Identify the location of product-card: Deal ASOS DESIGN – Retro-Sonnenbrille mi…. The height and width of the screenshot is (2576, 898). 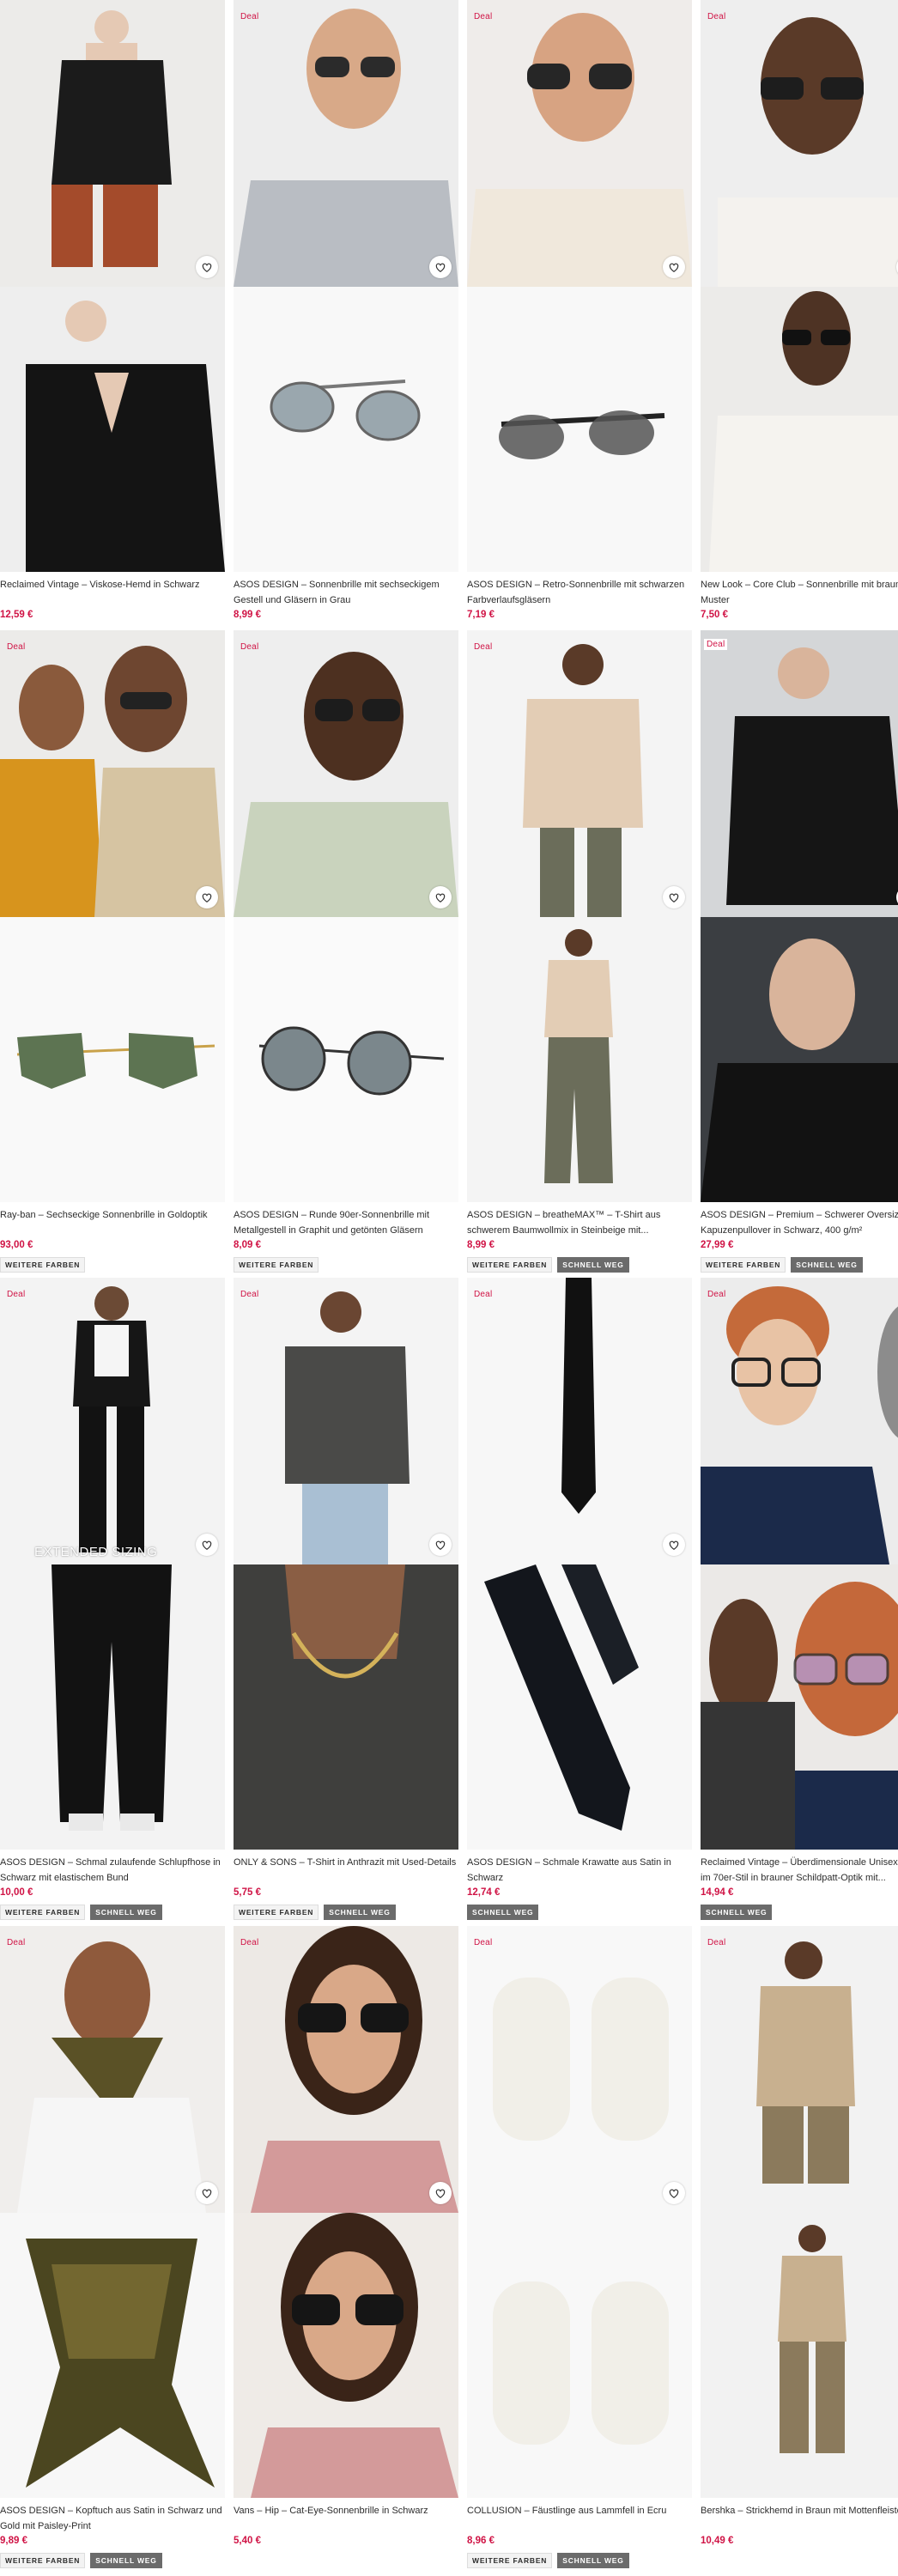
(579, 310).